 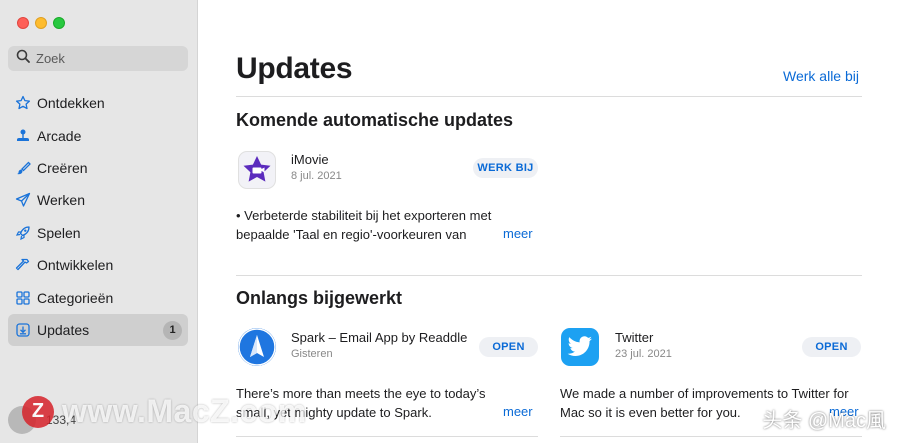 I want to click on imovie-star-icon, so click(x=257, y=170).